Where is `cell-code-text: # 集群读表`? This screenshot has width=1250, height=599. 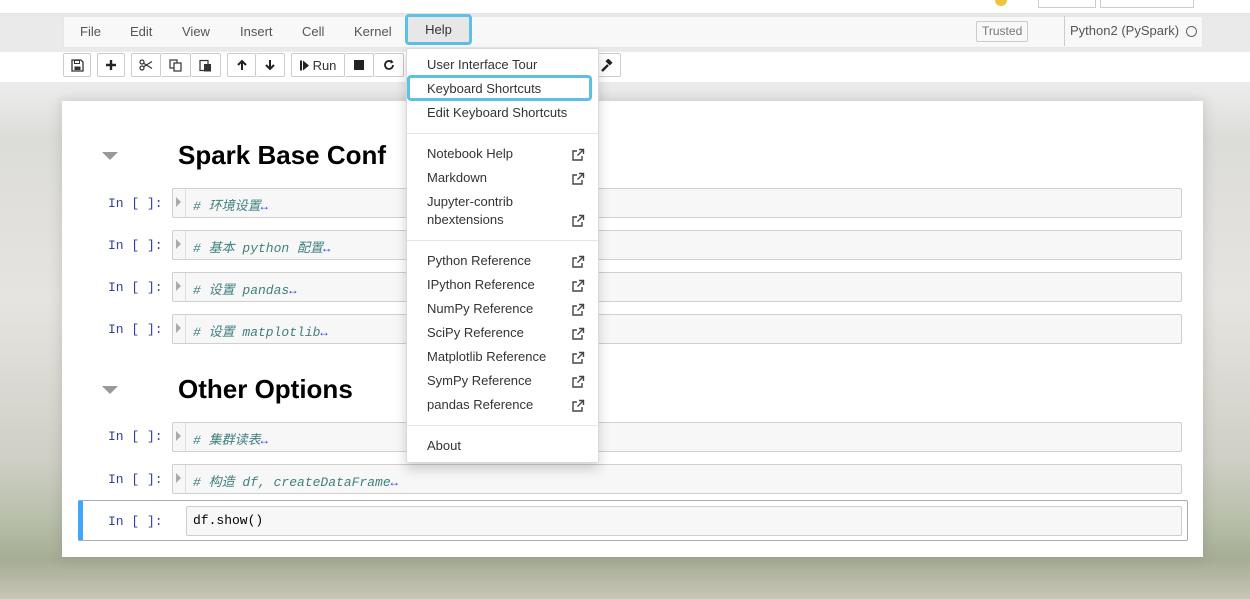
cell-code-text: # 集群读表 is located at coordinates (227, 440).